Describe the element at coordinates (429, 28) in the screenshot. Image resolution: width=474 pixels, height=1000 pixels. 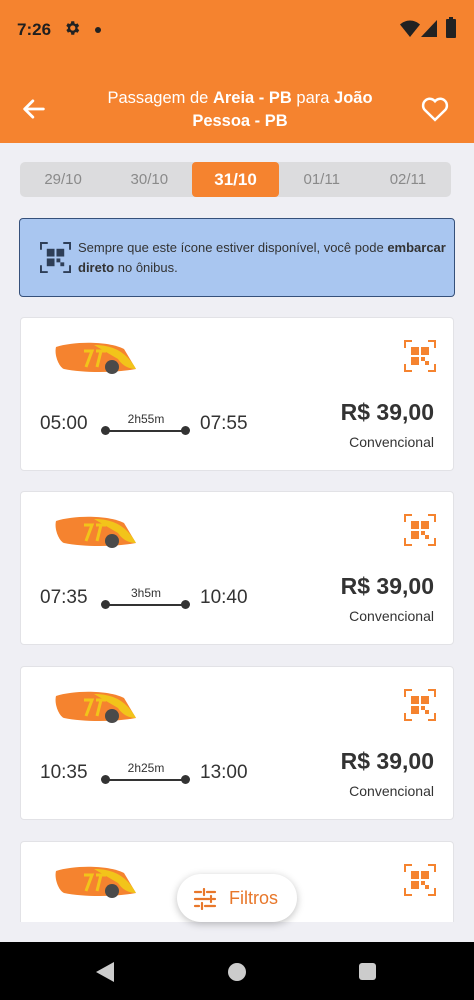
I see `signal-icon` at that location.